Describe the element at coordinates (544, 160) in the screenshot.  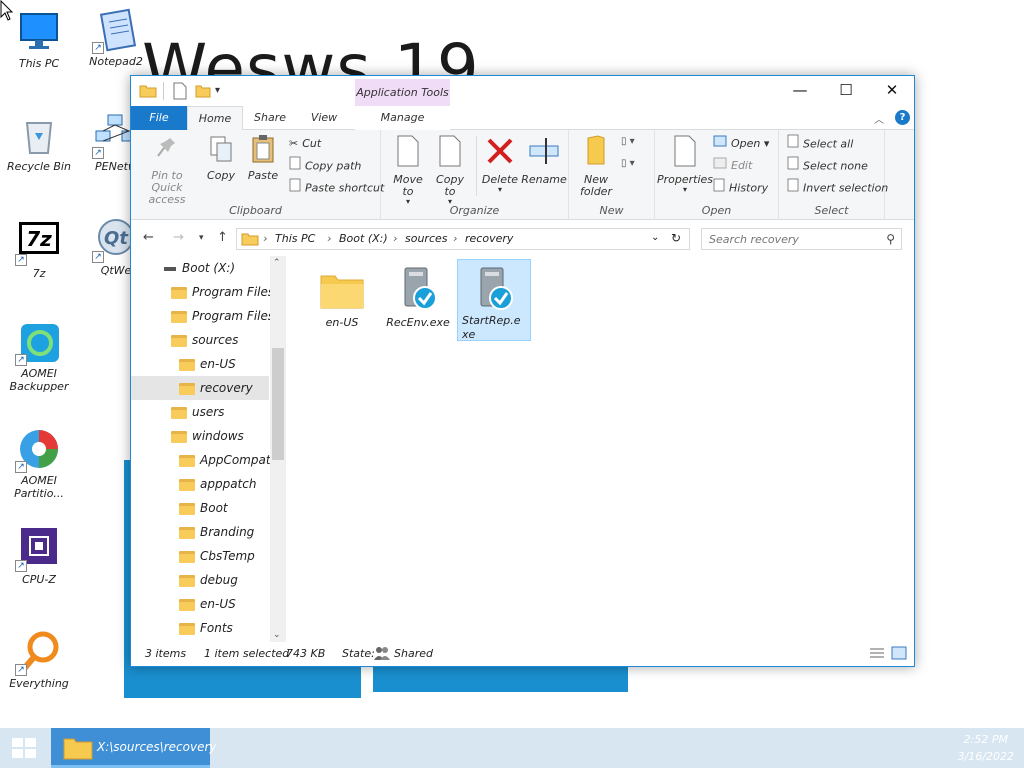
I see `rename-button: Rename` at that location.